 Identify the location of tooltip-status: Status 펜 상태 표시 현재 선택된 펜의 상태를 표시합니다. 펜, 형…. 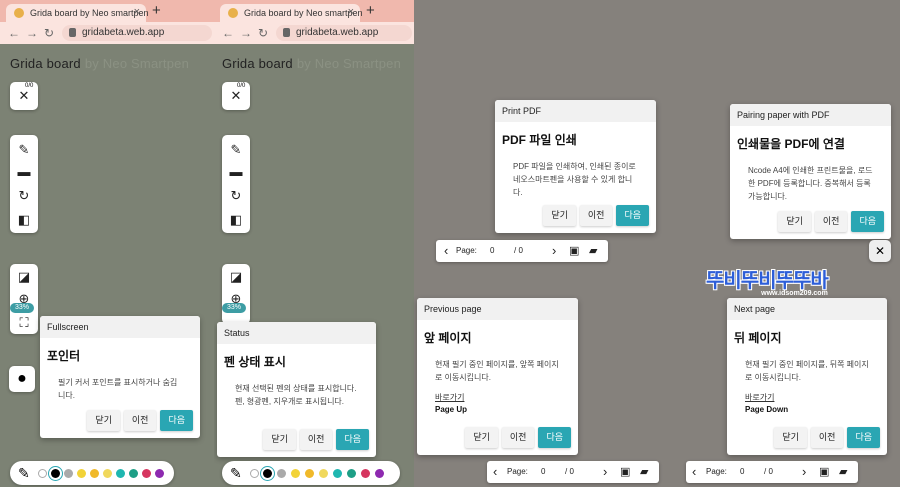
(296, 389).